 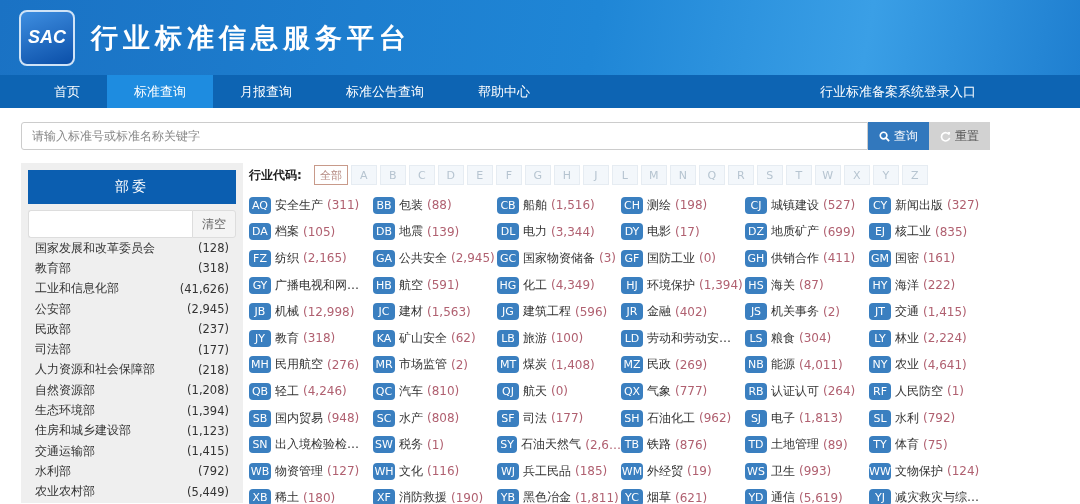 What do you see at coordinates (880, 285) in the screenshot?
I see `industry-code: HY` at bounding box center [880, 285].